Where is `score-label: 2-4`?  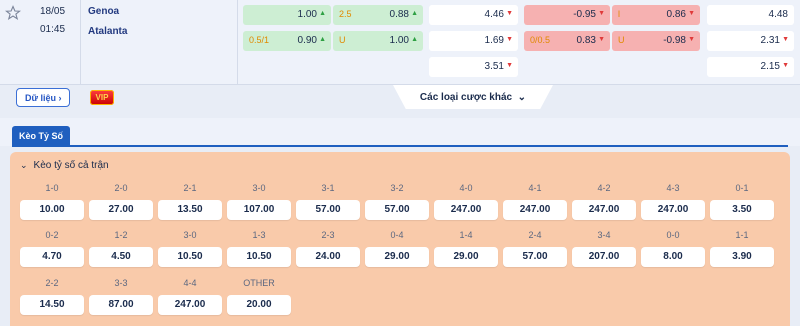
score-label: 2-4 is located at coordinates (535, 235).